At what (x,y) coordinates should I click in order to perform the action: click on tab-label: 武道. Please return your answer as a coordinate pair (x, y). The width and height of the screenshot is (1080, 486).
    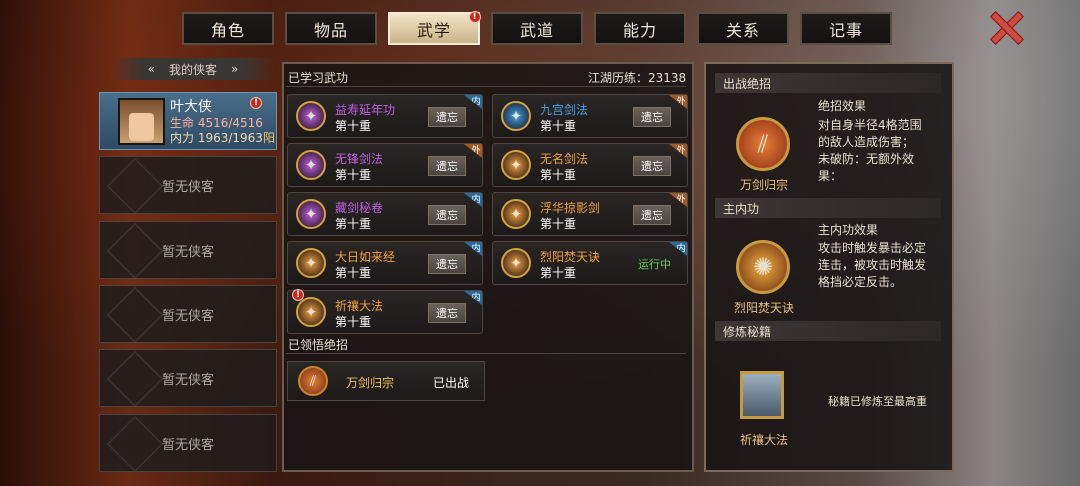
    Looking at the image, I should click on (536, 30).